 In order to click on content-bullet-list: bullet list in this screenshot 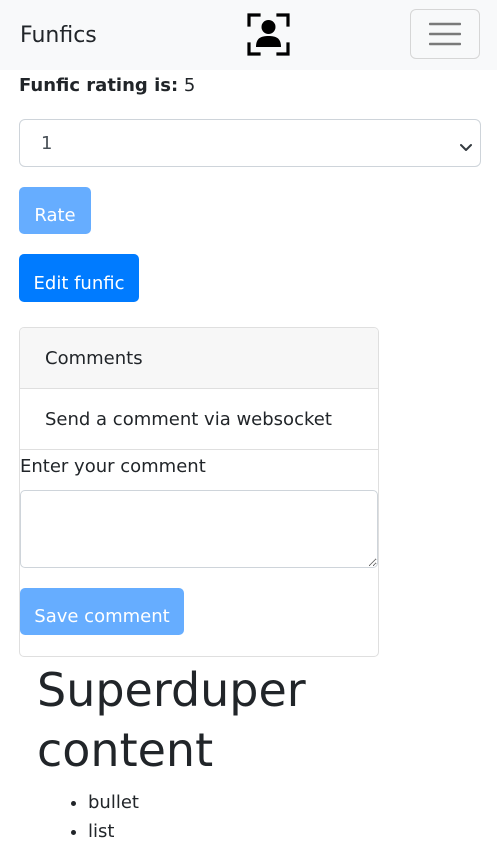, I will do `click(88, 817)`.